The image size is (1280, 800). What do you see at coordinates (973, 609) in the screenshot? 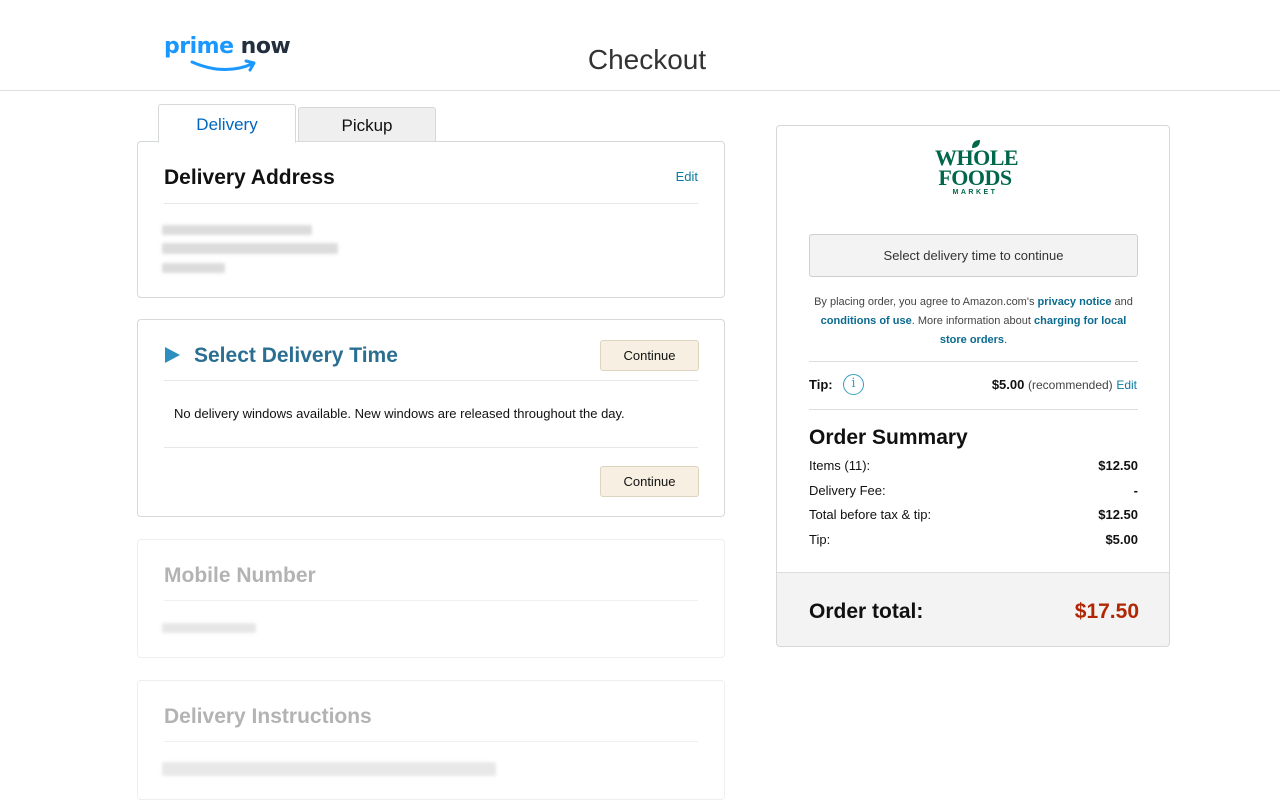
I see `order-total-band: Order total: $17.50` at bounding box center [973, 609].